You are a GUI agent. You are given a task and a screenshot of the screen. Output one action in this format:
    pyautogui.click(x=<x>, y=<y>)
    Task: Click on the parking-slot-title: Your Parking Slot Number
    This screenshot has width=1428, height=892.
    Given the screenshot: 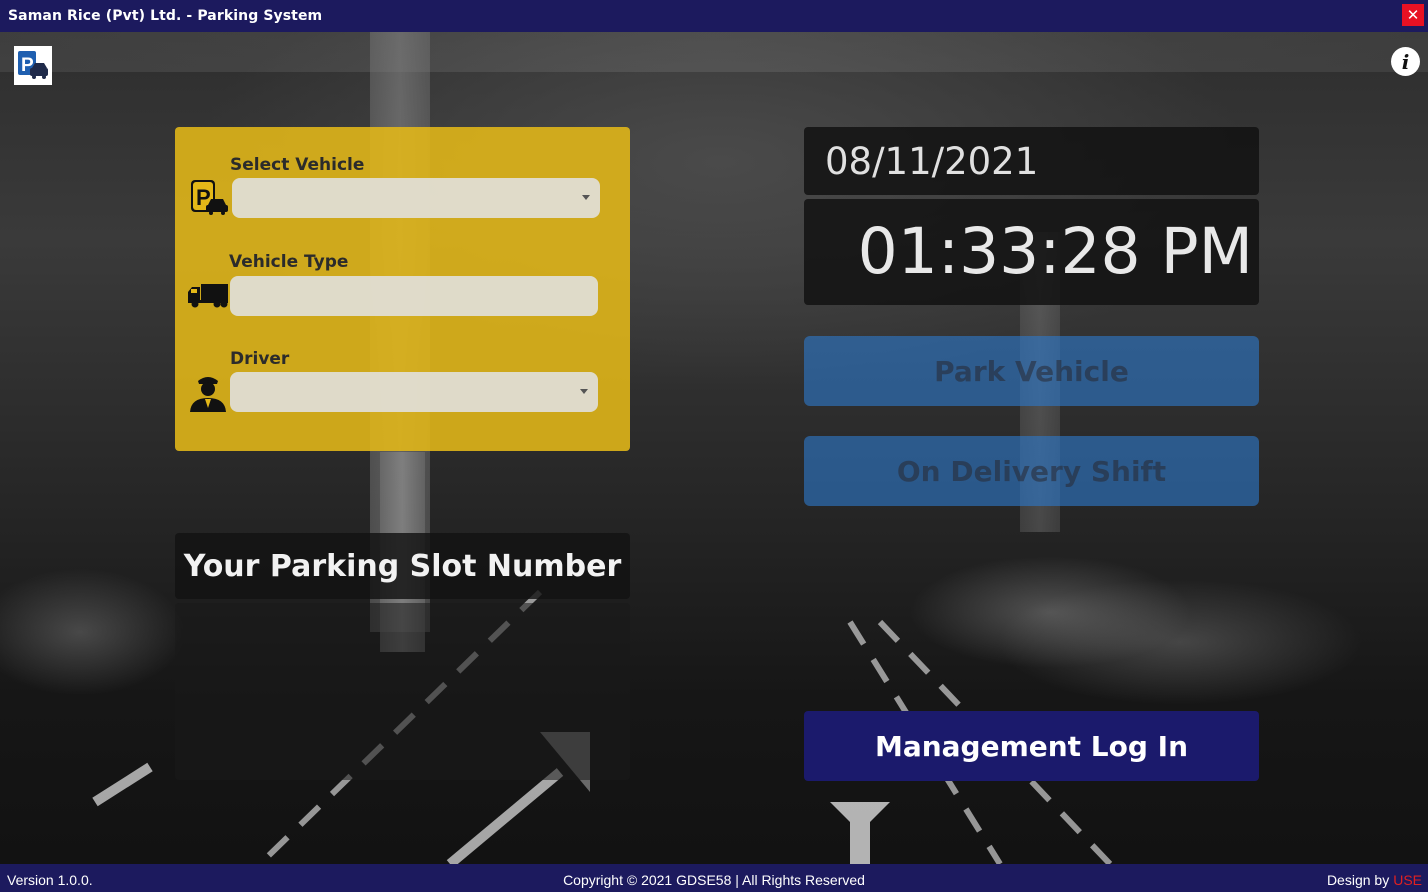 What is the action you would take?
    pyautogui.click(x=402, y=566)
    